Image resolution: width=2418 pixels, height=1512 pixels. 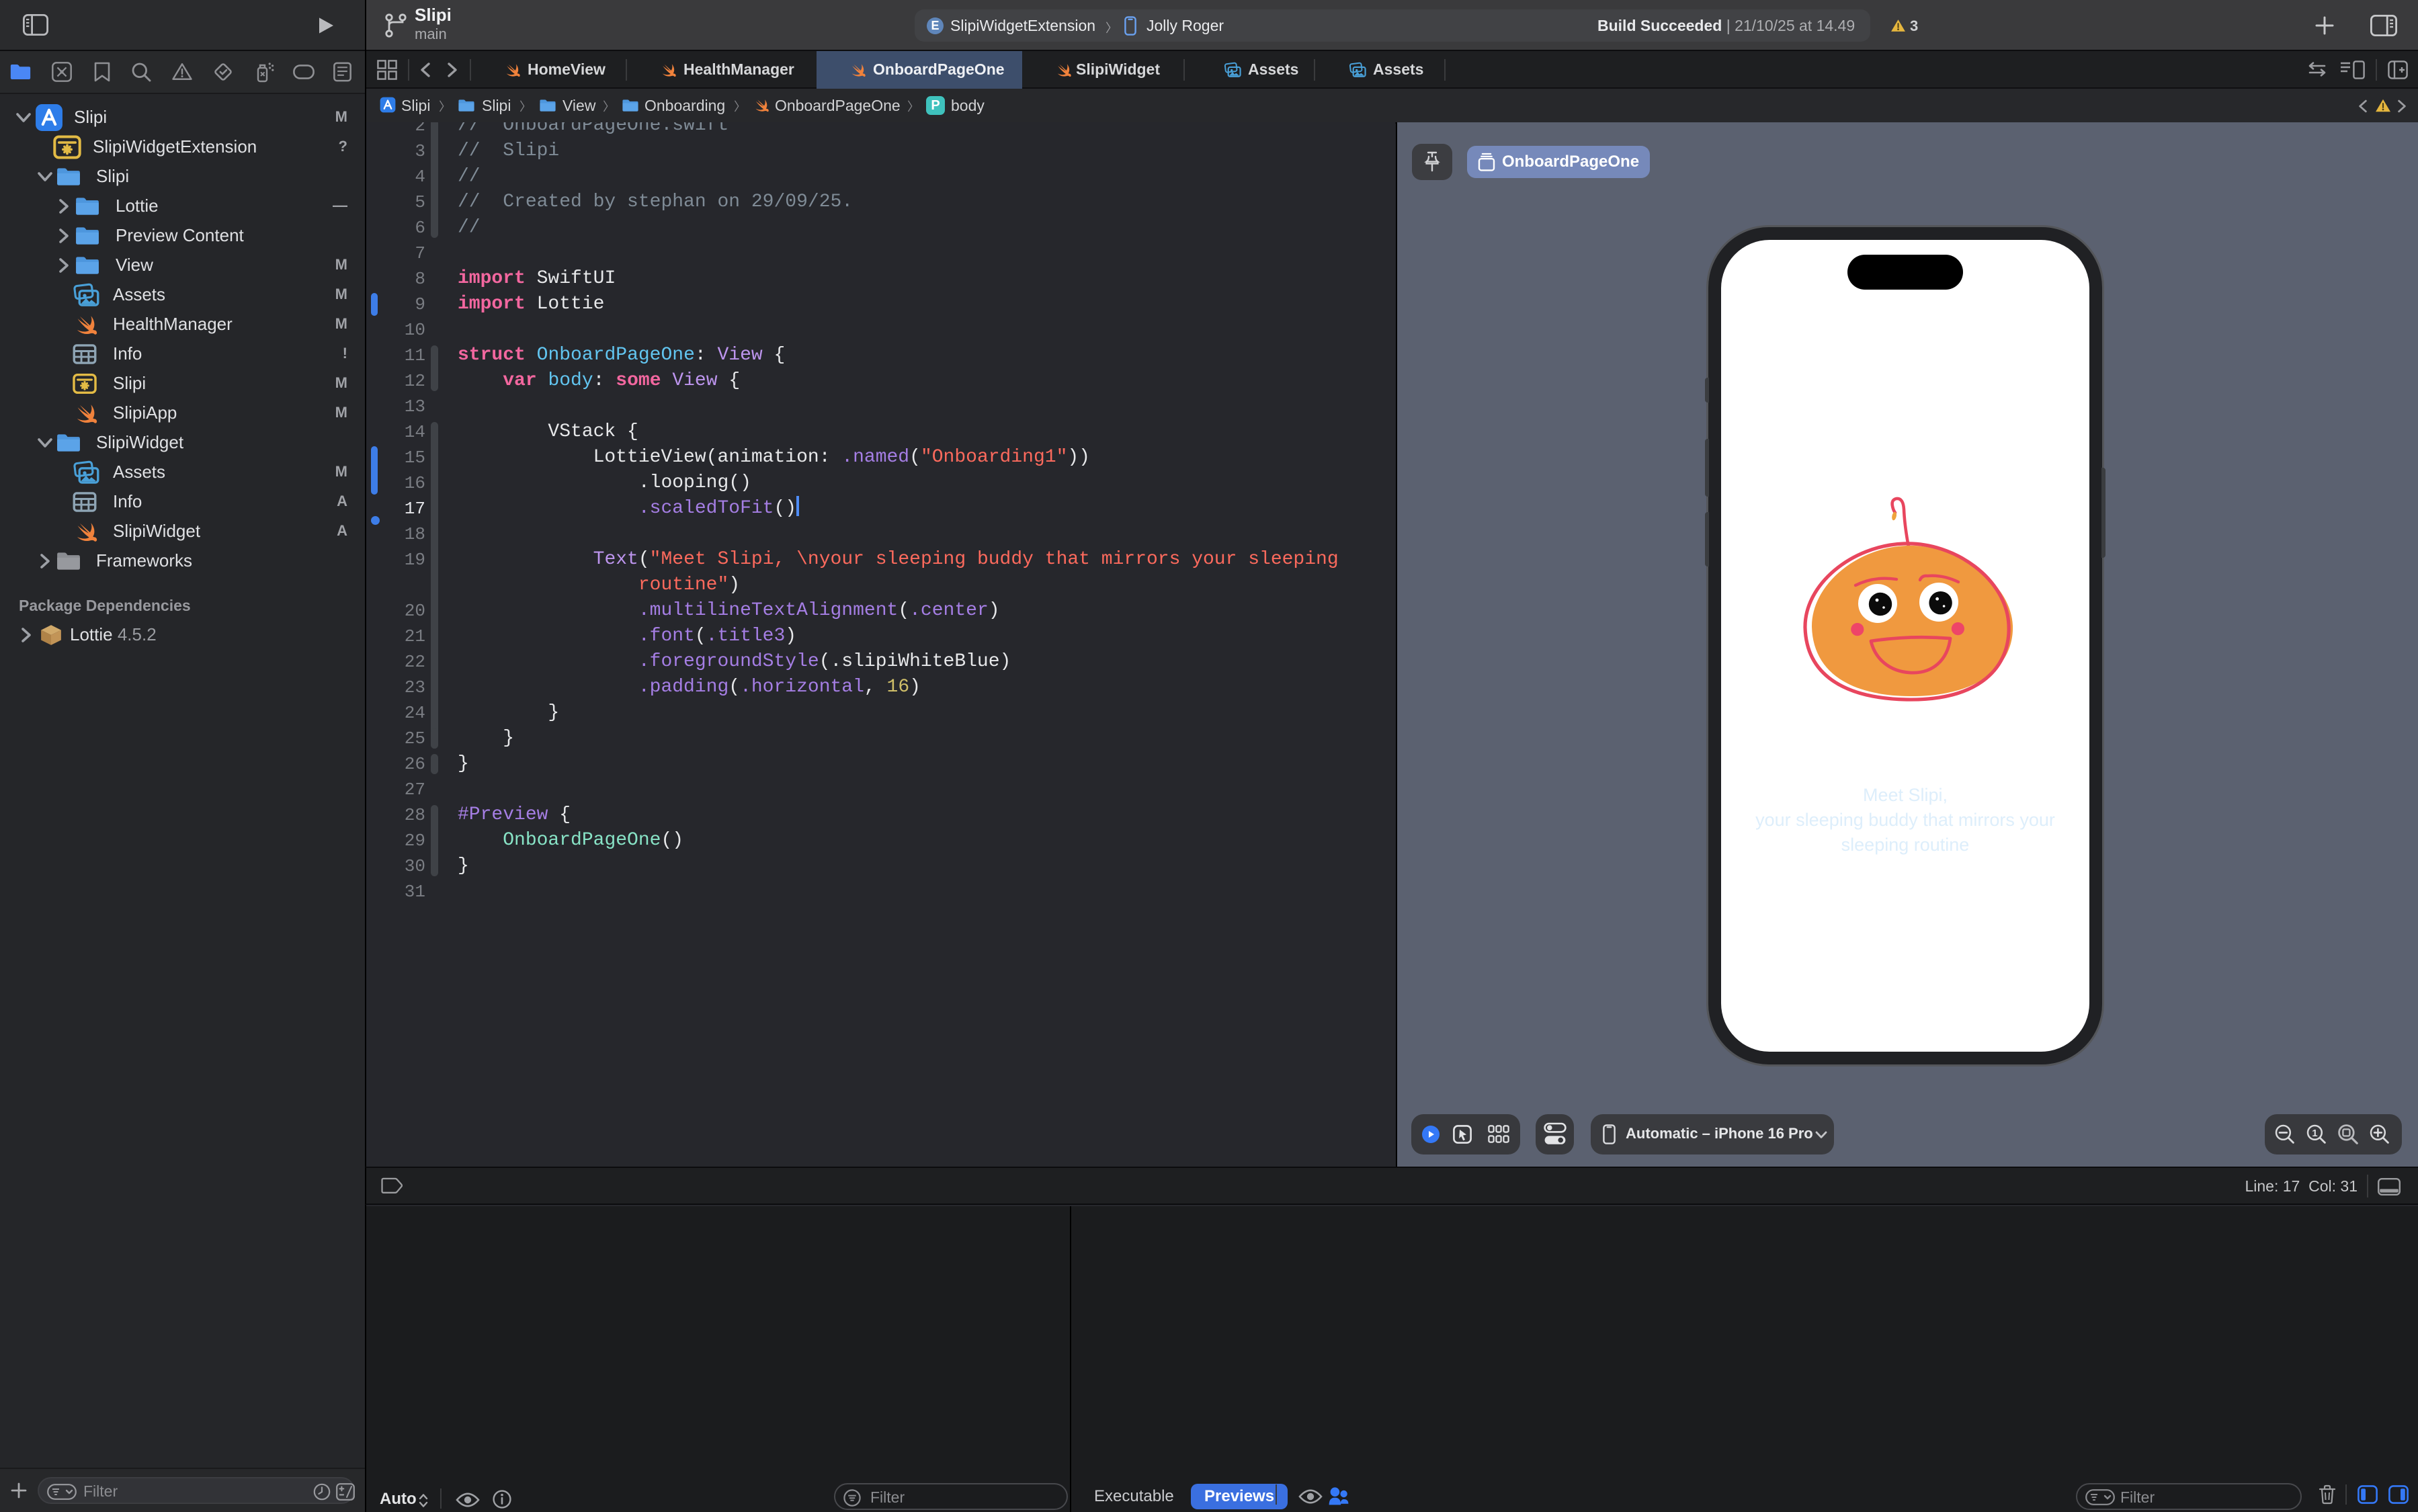 What do you see at coordinates (2314, 1134) in the screenshot?
I see `svg-text: 1` at bounding box center [2314, 1134].